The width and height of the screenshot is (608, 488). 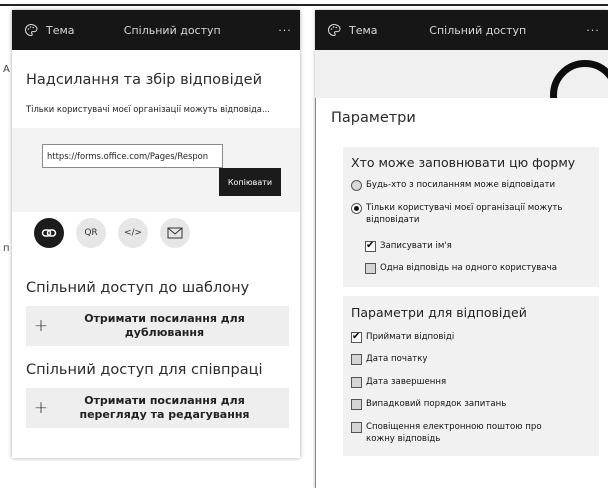 What do you see at coordinates (304, 5) in the screenshot?
I see `top-divider` at bounding box center [304, 5].